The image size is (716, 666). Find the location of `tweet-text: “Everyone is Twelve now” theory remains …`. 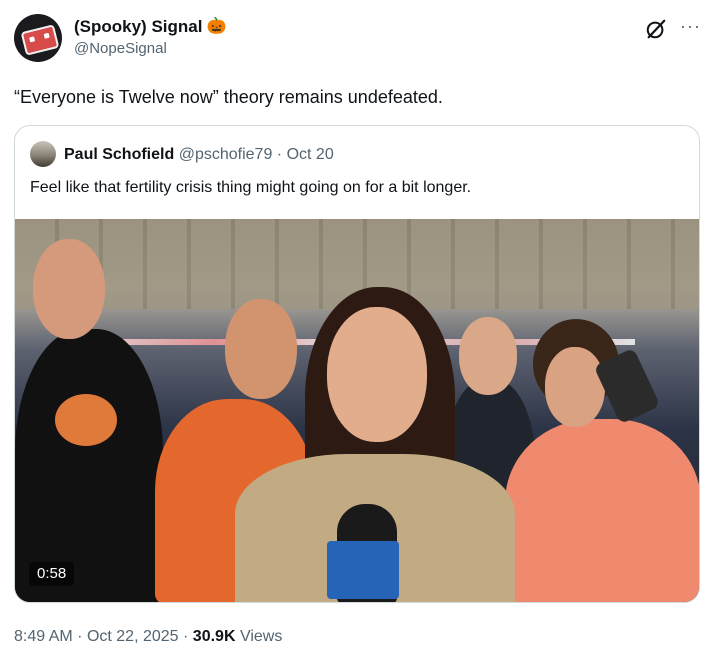

tweet-text: “Everyone is Twelve now” theory remains … is located at coordinates (228, 97).